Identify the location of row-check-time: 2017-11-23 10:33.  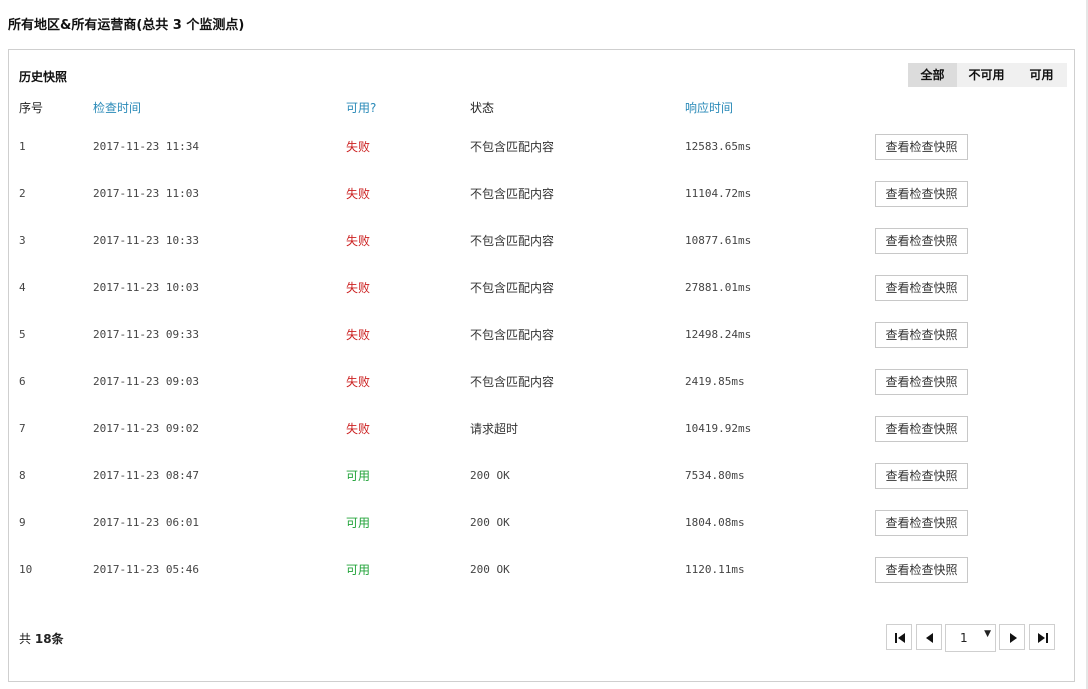
(146, 240).